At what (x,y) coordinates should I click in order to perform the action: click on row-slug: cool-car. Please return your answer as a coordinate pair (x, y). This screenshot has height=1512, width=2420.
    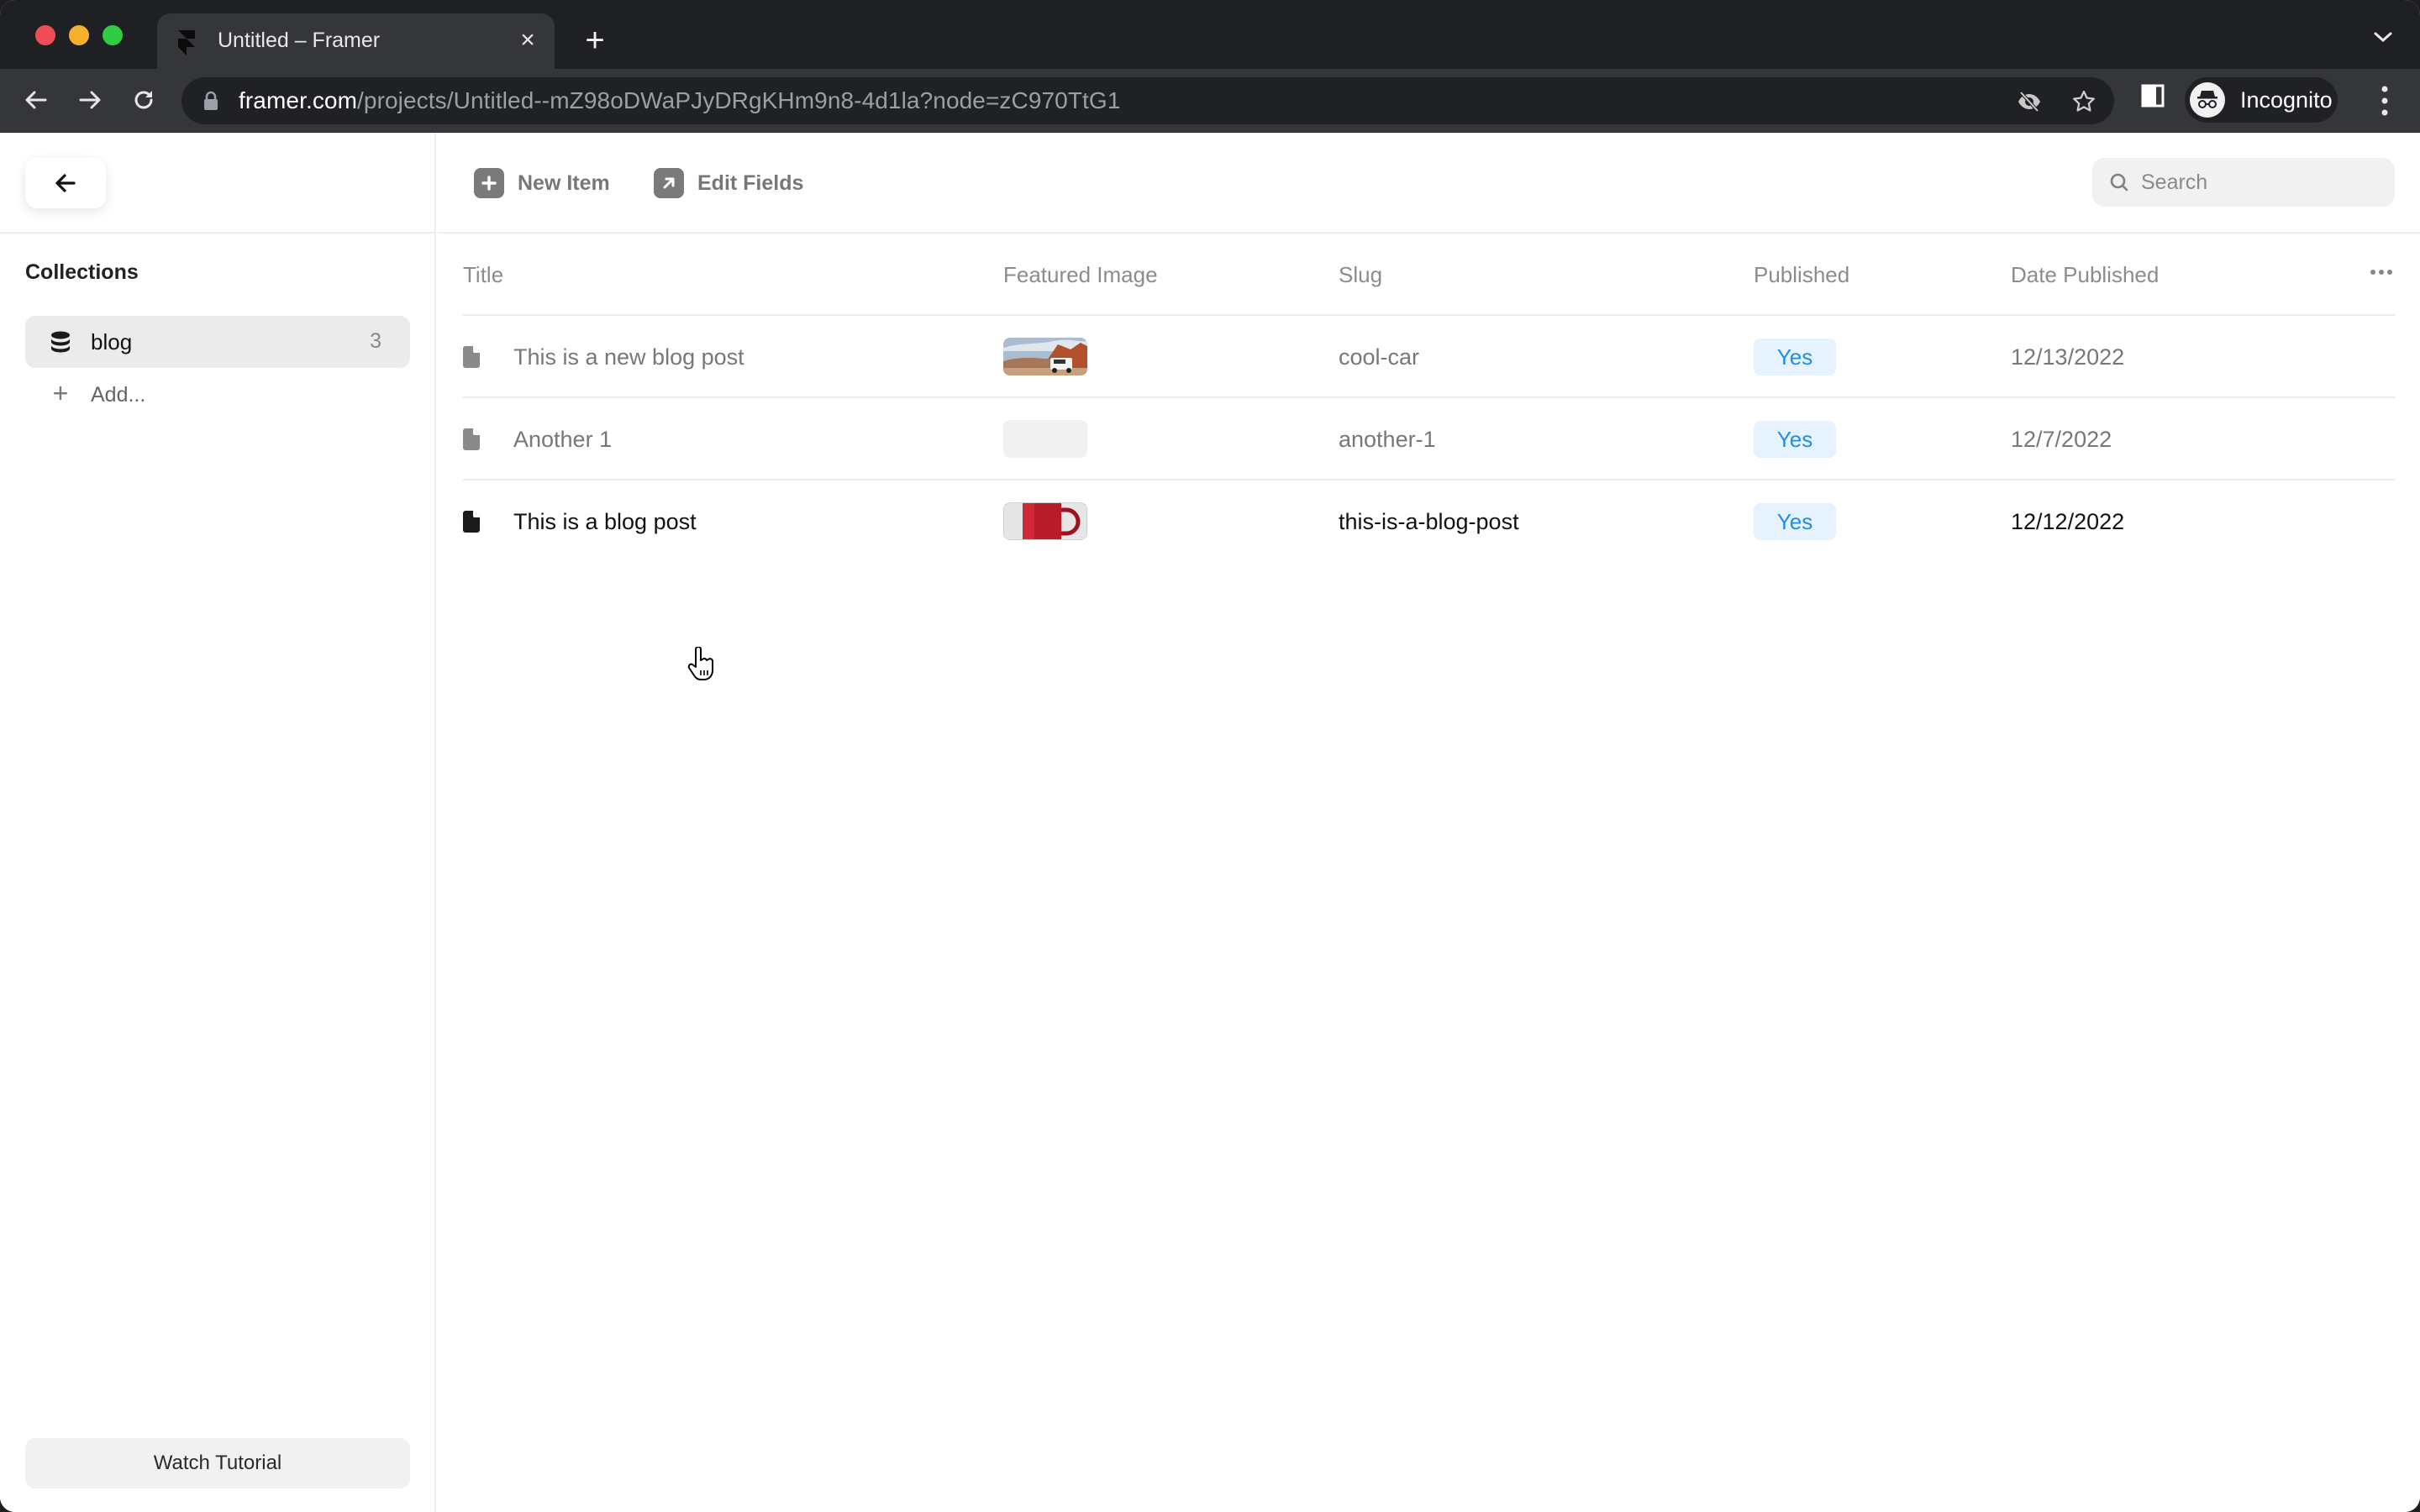
    Looking at the image, I should click on (1379, 357).